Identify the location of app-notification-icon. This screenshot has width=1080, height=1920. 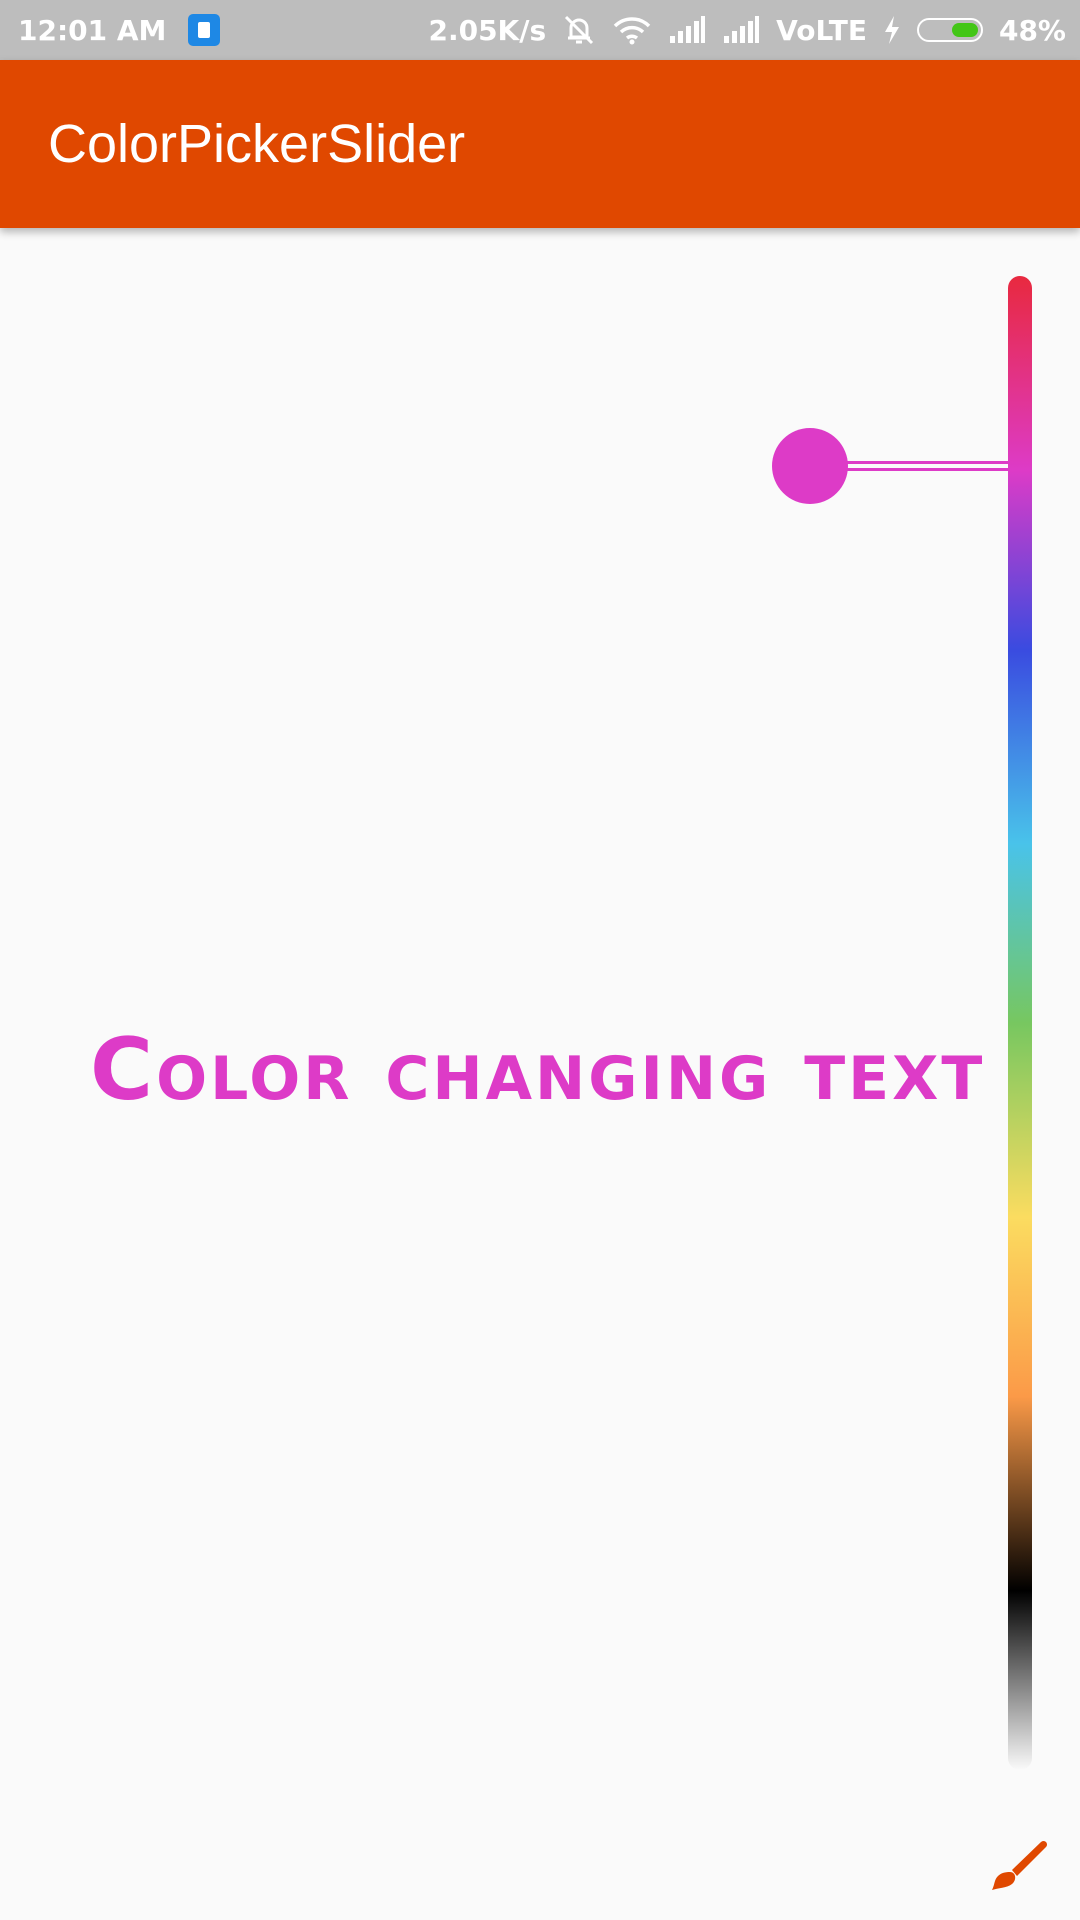
(204, 30).